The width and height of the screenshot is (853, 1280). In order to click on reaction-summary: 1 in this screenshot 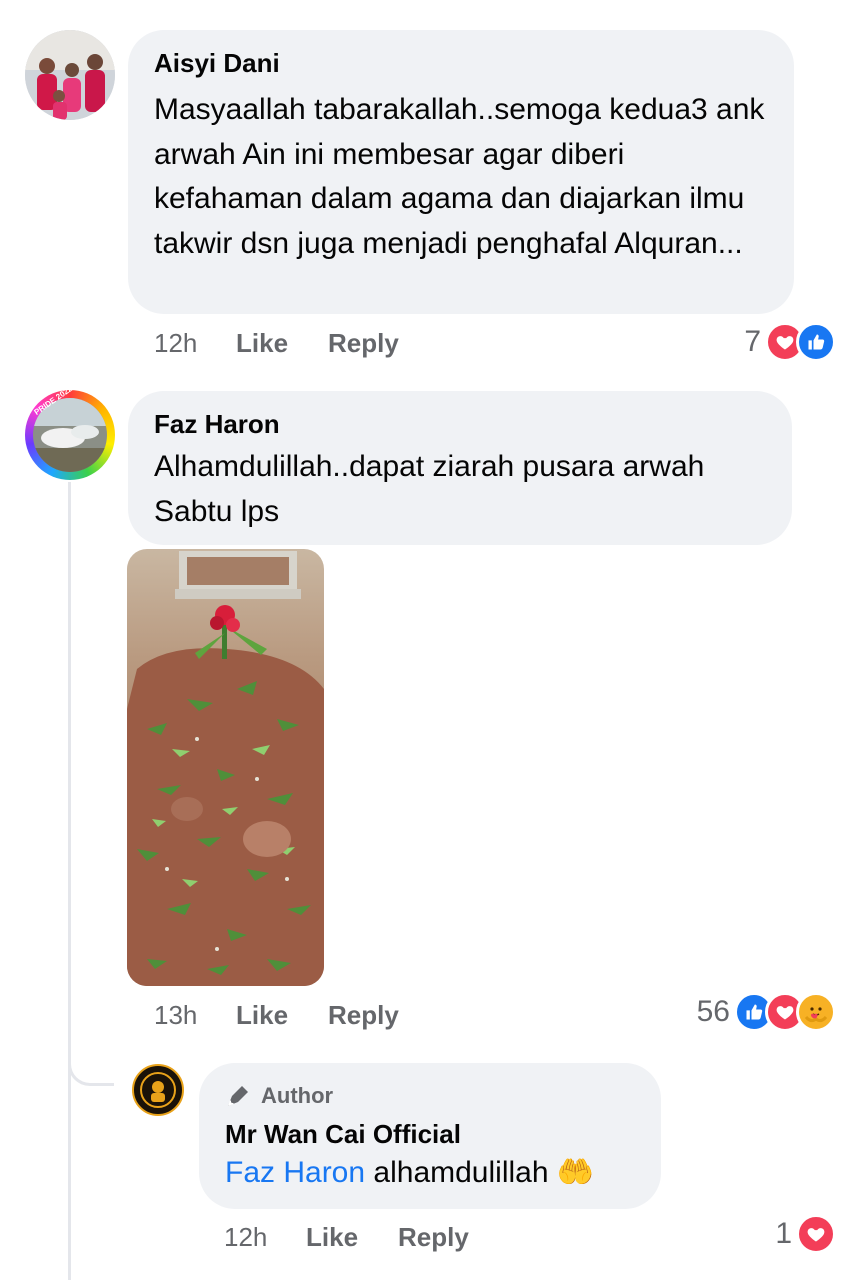, I will do `click(805, 1234)`.